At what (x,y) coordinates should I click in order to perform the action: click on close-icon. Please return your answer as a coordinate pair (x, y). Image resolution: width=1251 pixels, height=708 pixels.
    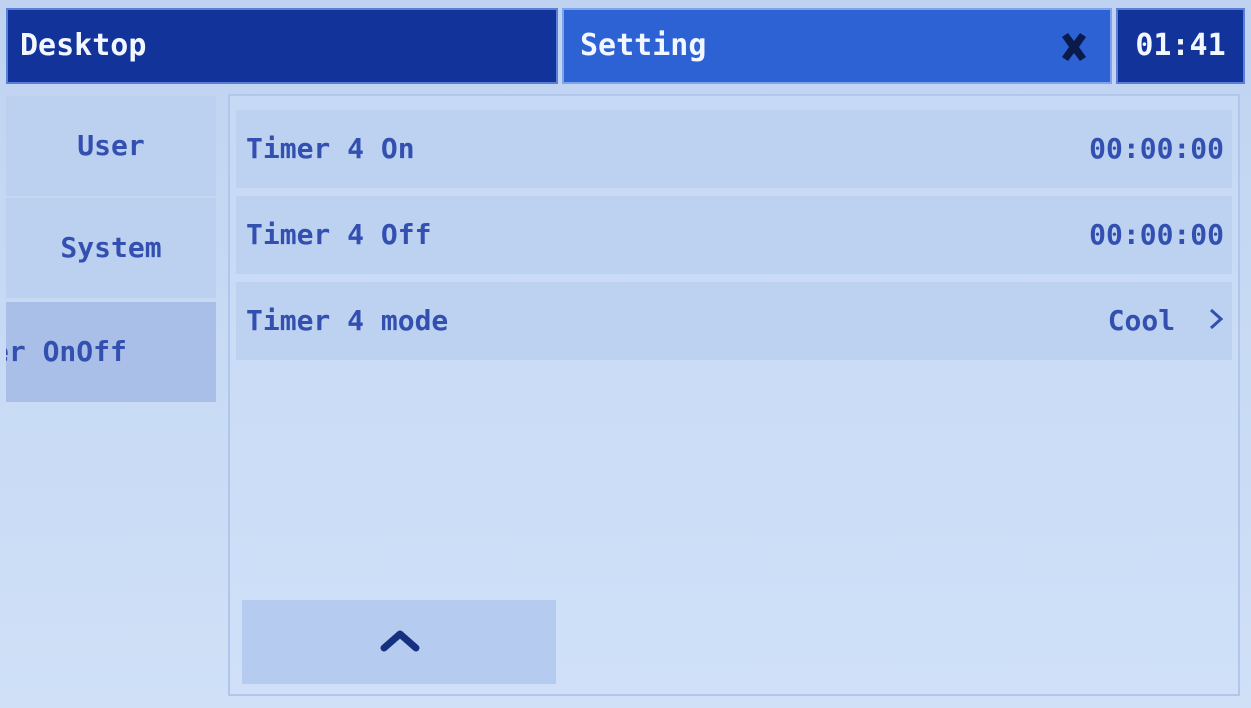
    Looking at the image, I should click on (1074, 47).